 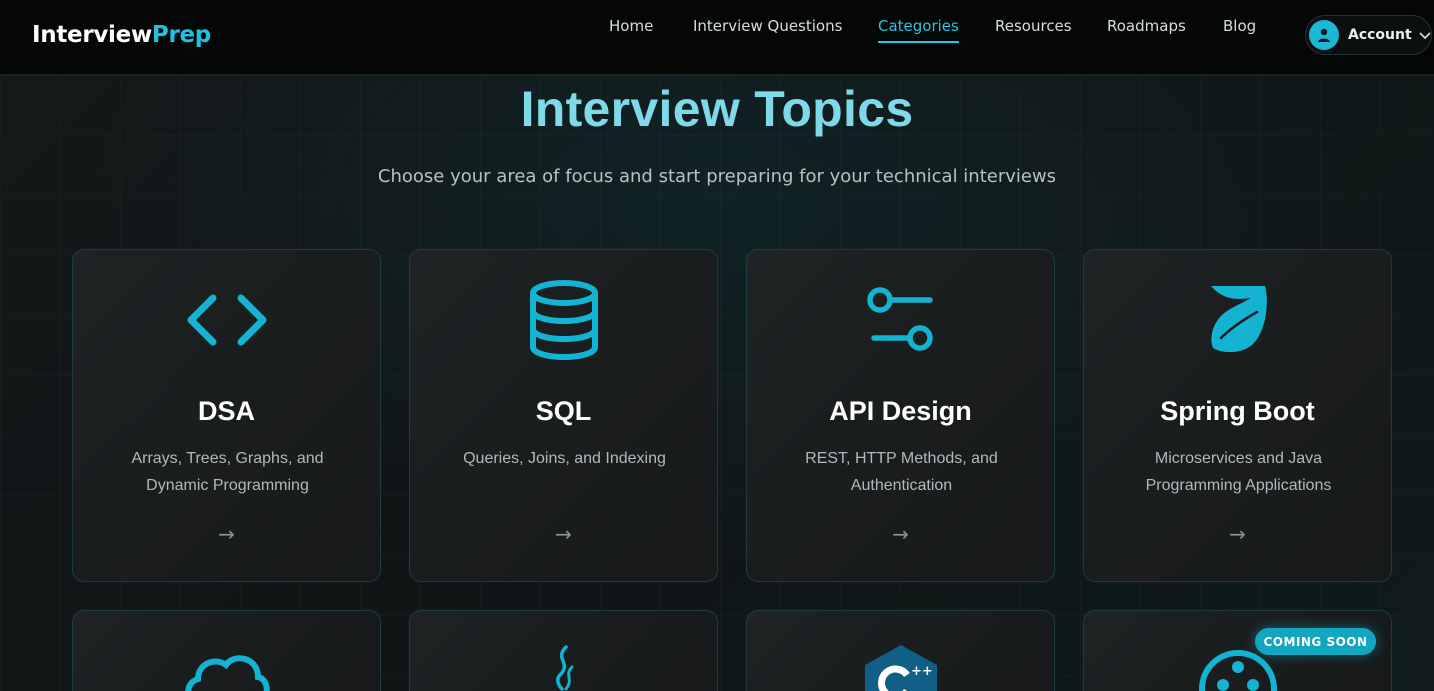 What do you see at coordinates (631, 29) in the screenshot?
I see `nav-home: Home` at bounding box center [631, 29].